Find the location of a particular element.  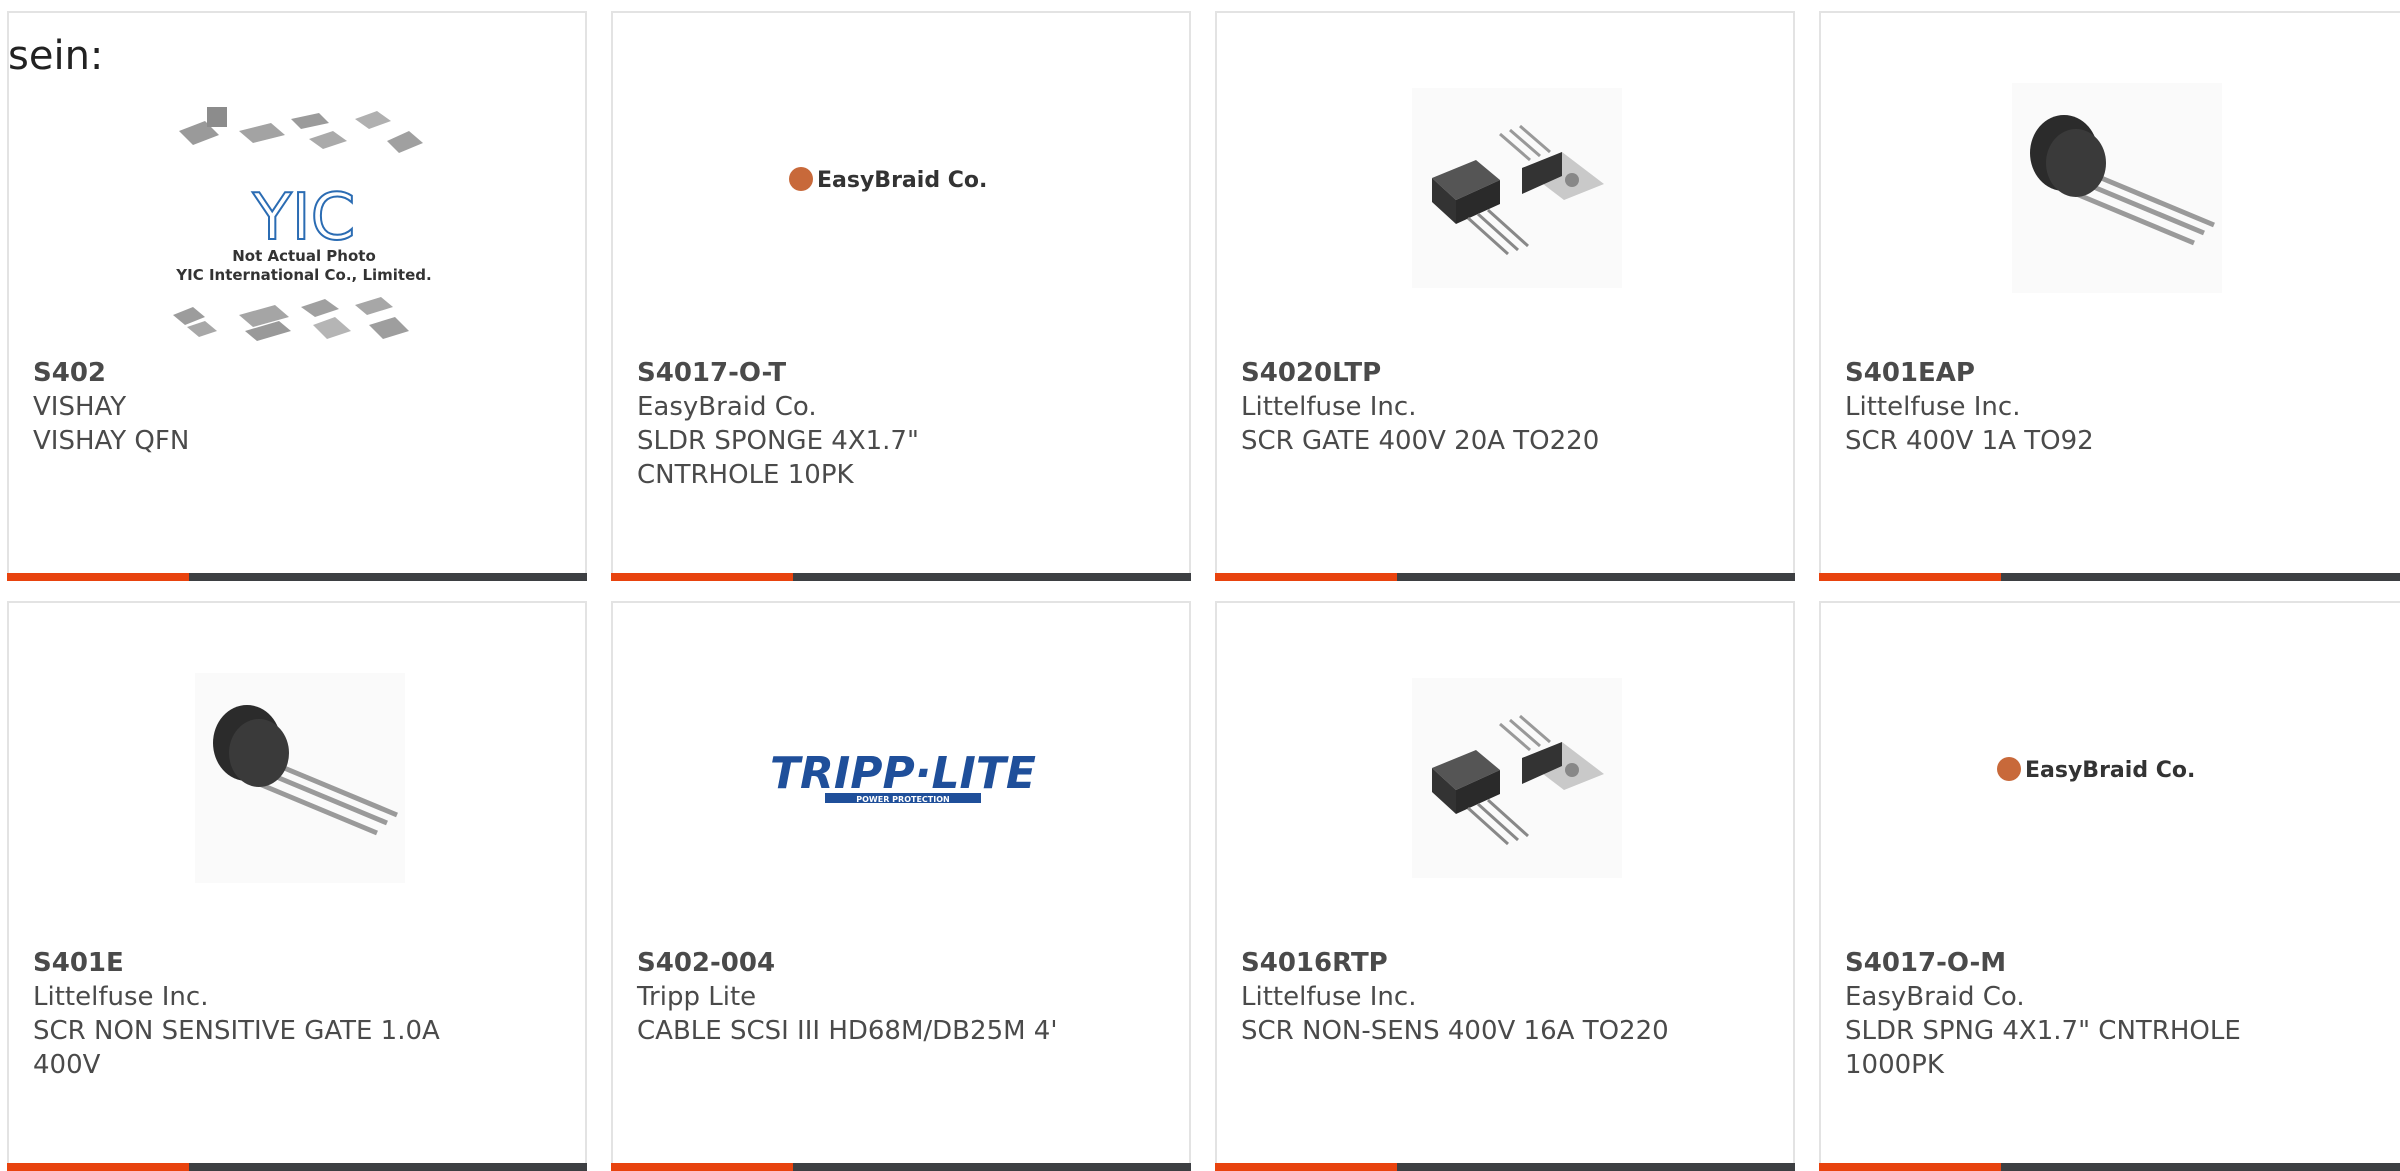

description: SCR 400V 1A TO92 is located at coordinates (1969, 441).